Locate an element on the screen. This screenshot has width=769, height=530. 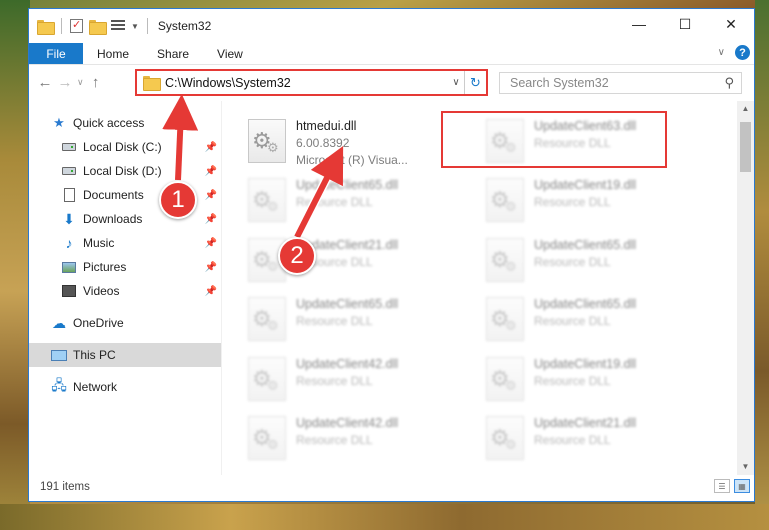
sidebar-item-label: Network is located at coordinates (95, 387).